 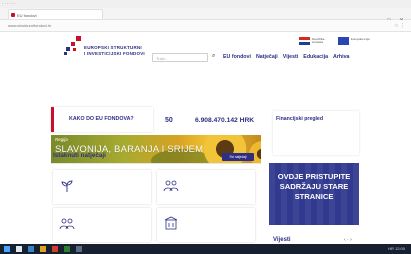 I want to click on eu-label: Europska unija, so click(x=360, y=39).